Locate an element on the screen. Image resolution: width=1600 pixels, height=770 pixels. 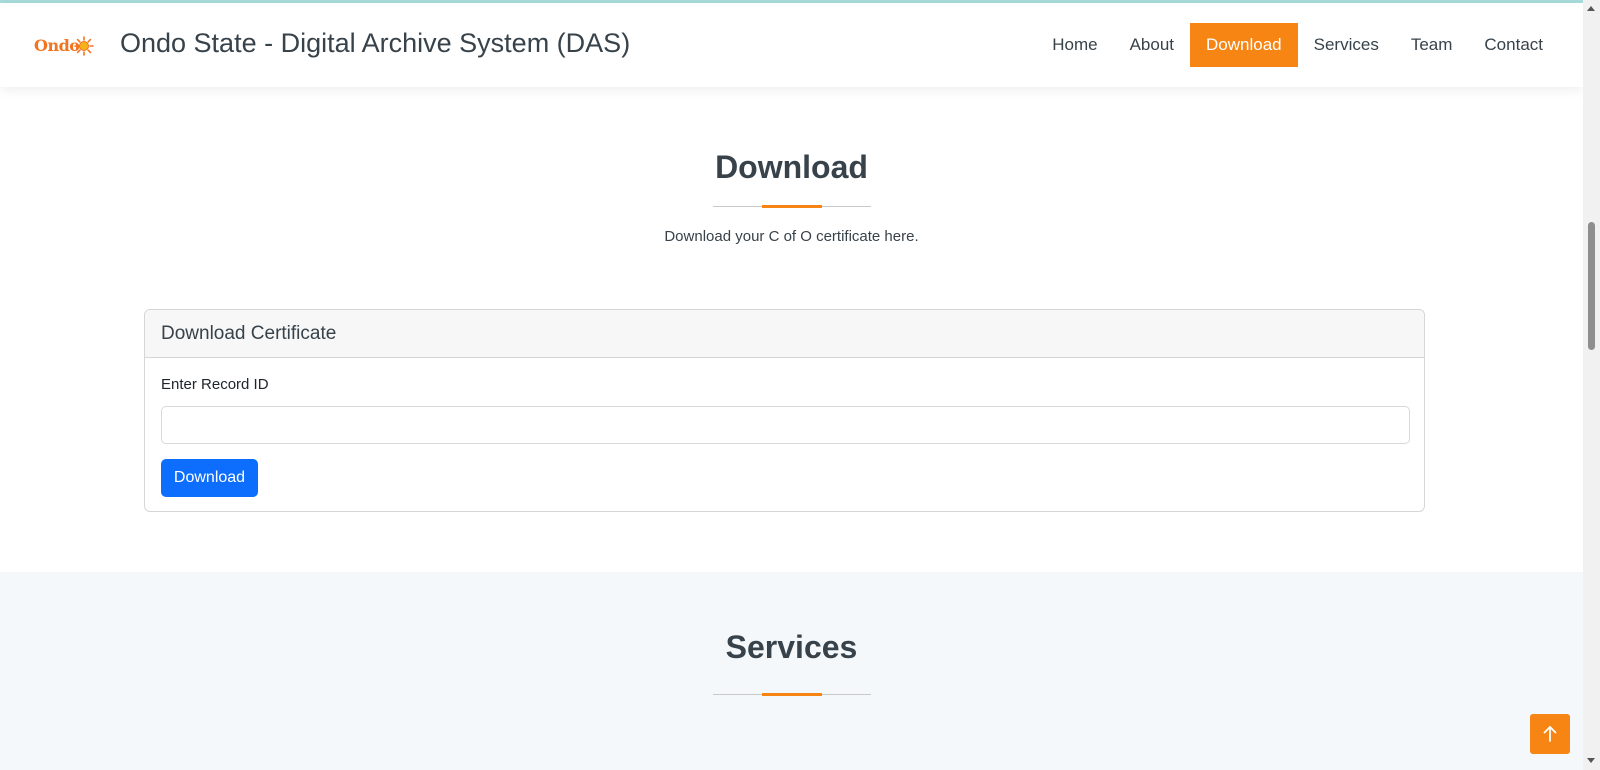
card-header: Download Certificate is located at coordinates (784, 334).